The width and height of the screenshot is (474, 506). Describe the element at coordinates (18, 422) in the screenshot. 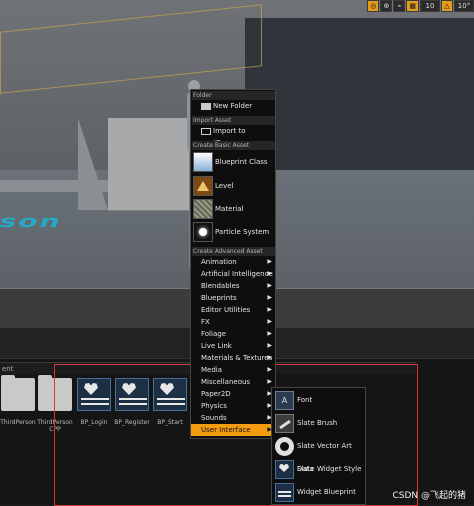

I see `asset-label: ThirdPerson` at that location.